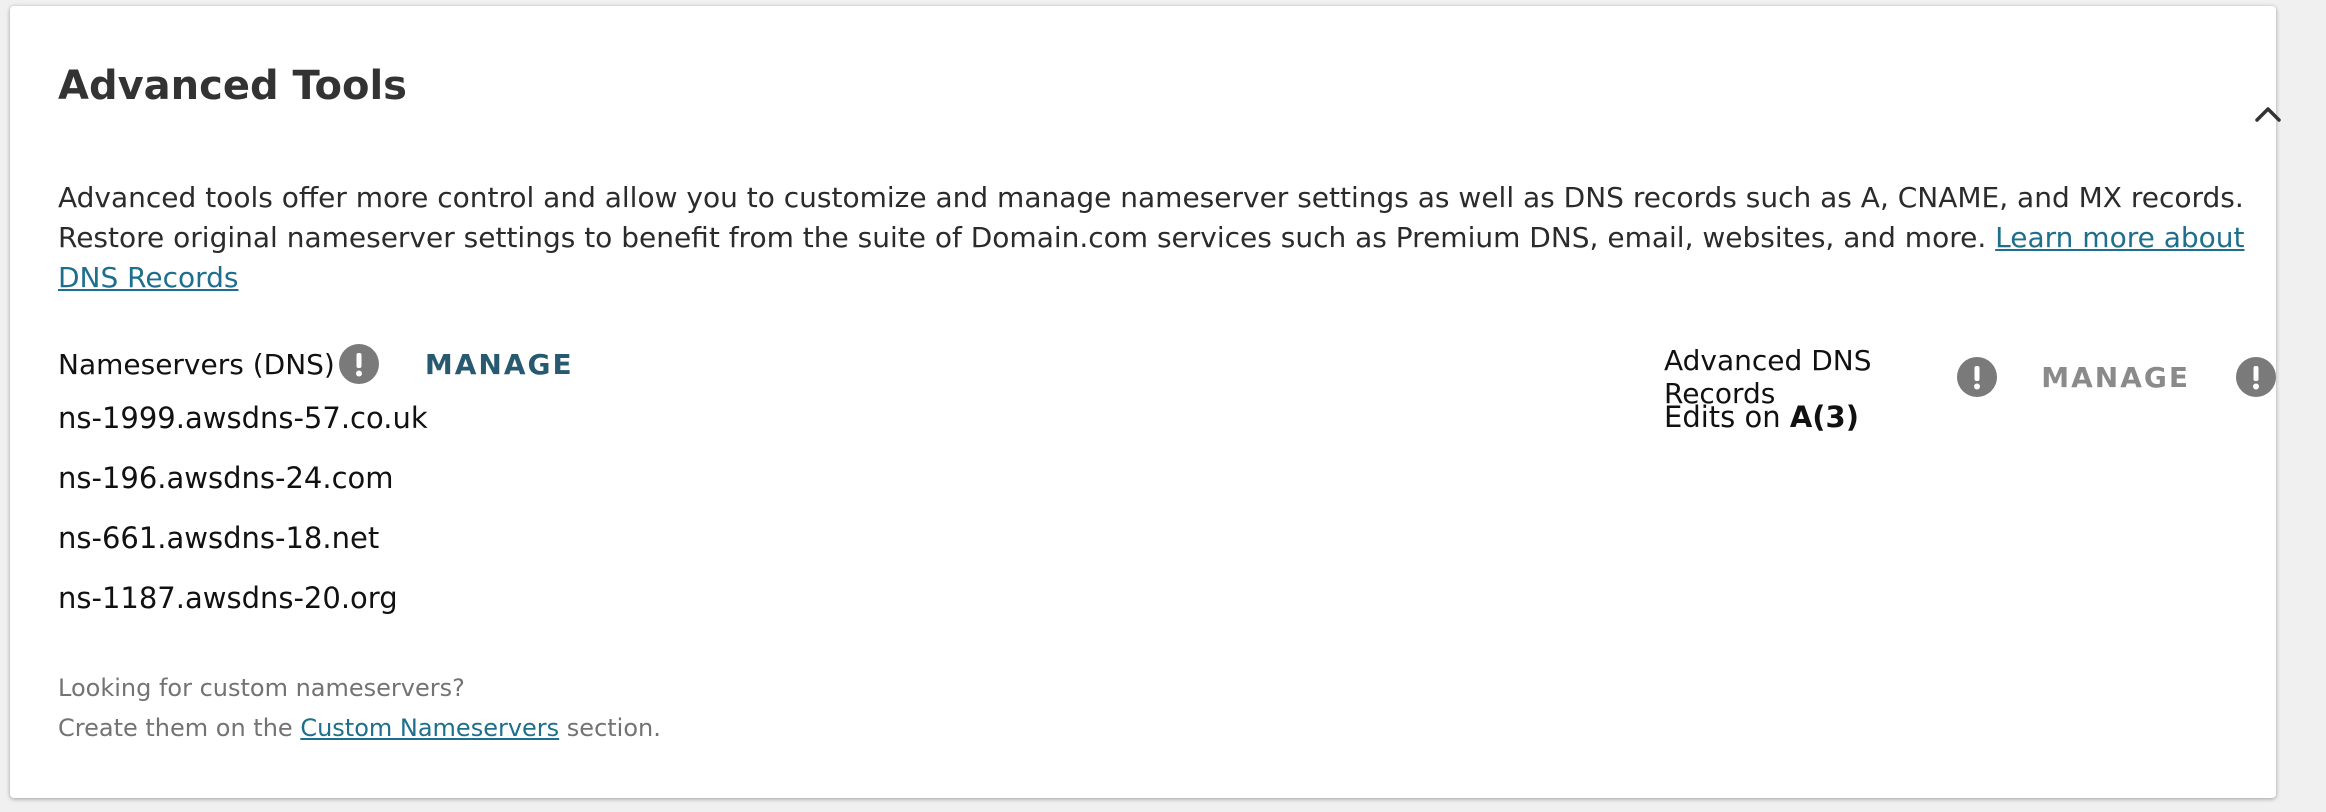 This screenshot has width=2326, height=812. I want to click on custom-nameservers-link: Custom Nameservers, so click(429, 728).